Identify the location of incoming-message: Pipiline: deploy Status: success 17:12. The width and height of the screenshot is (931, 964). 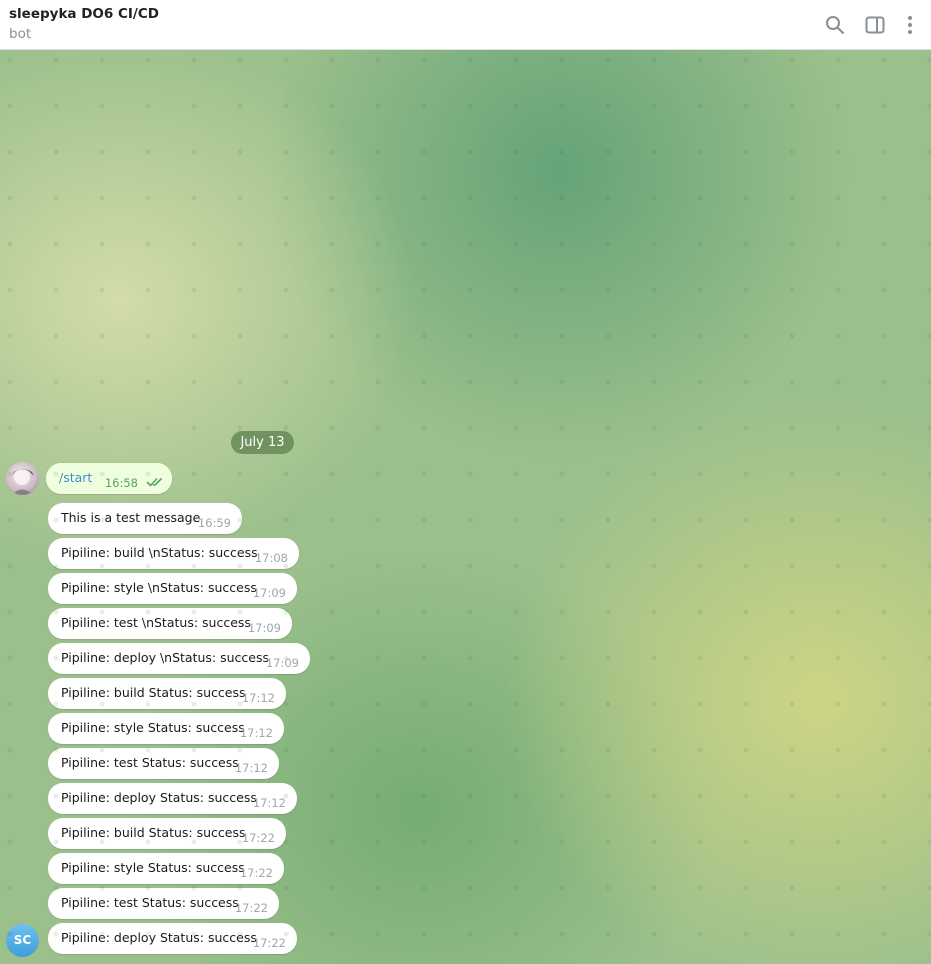
(172, 798).